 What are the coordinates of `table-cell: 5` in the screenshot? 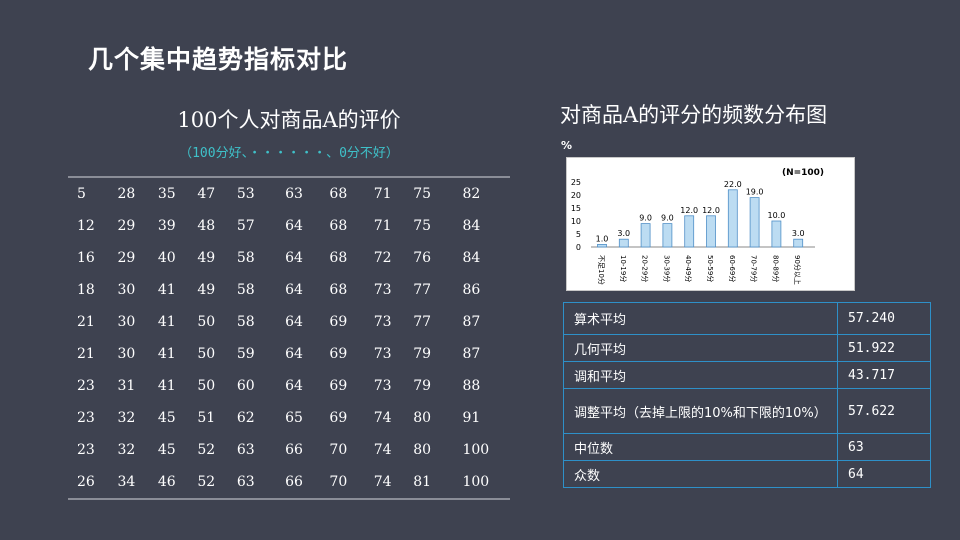 It's located at (81, 194).